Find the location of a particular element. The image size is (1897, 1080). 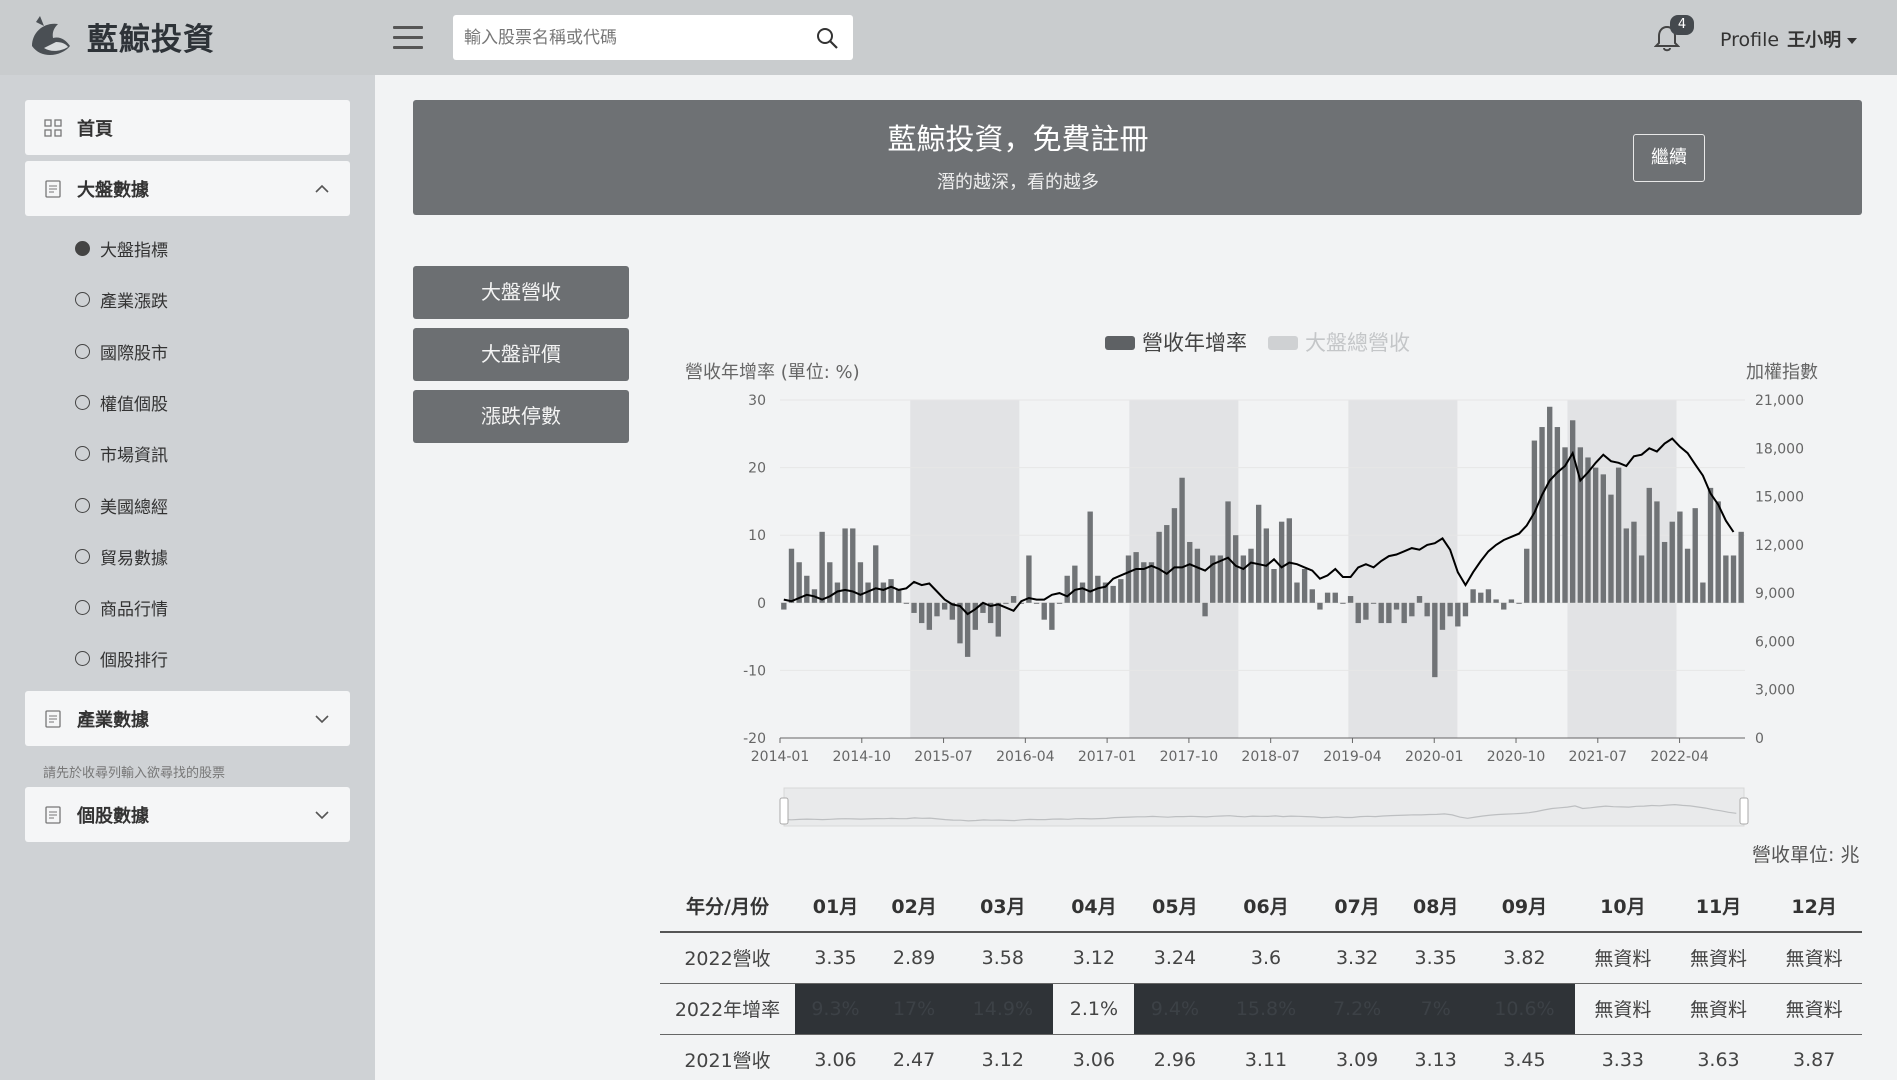

sidebar-subitem: 國際股市 is located at coordinates (121, 351).